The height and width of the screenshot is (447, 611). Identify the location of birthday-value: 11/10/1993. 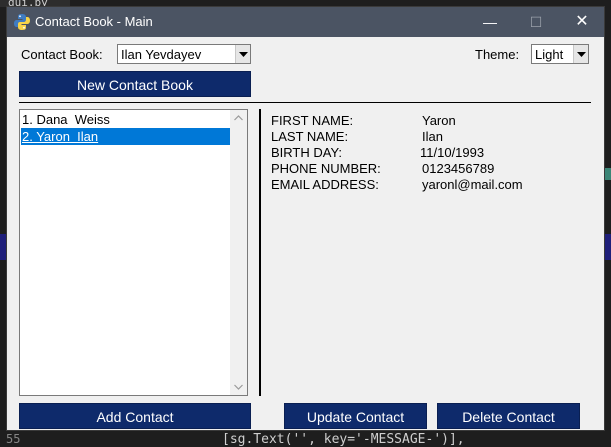
(452, 152).